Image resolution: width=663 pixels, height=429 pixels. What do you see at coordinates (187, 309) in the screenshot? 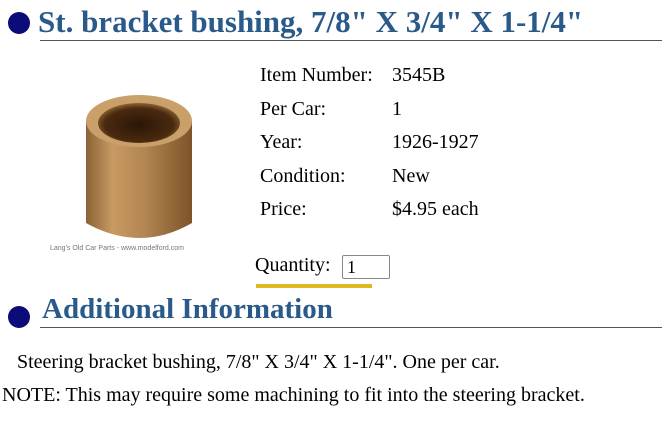
I see `section-title-additional-information: Additional Information` at bounding box center [187, 309].